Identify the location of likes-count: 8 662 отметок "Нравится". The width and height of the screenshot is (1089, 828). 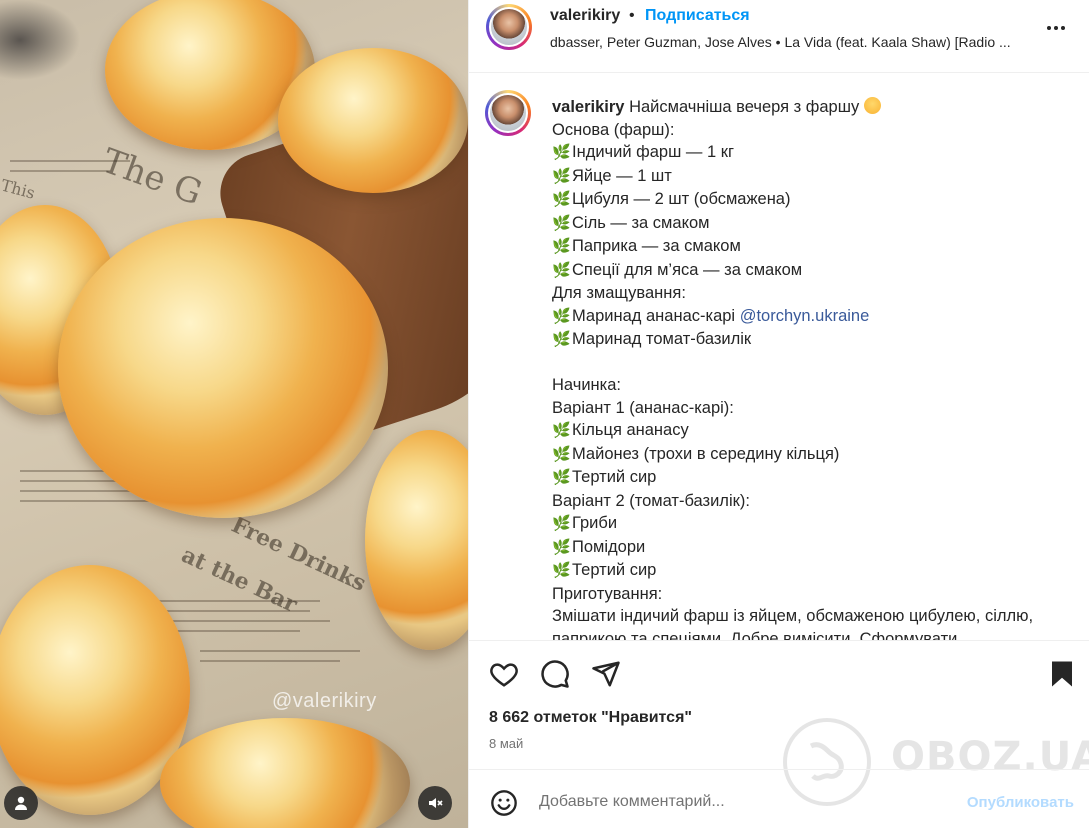
(590, 718).